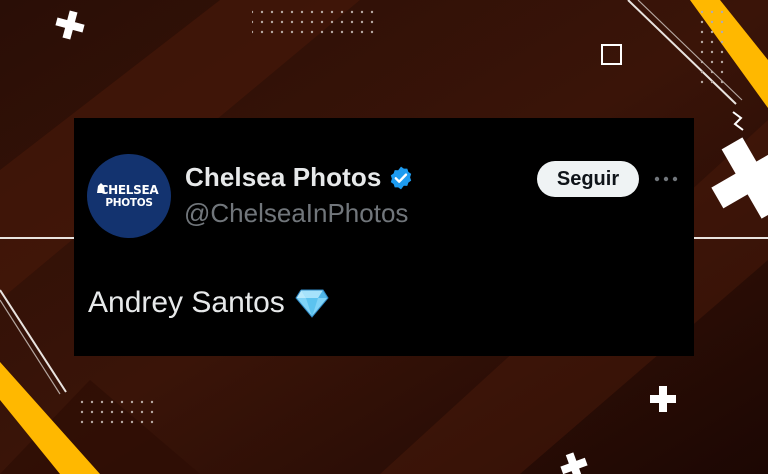 The image size is (768, 474). Describe the element at coordinates (401, 177) in the screenshot. I see `verified-badge-icon` at that location.